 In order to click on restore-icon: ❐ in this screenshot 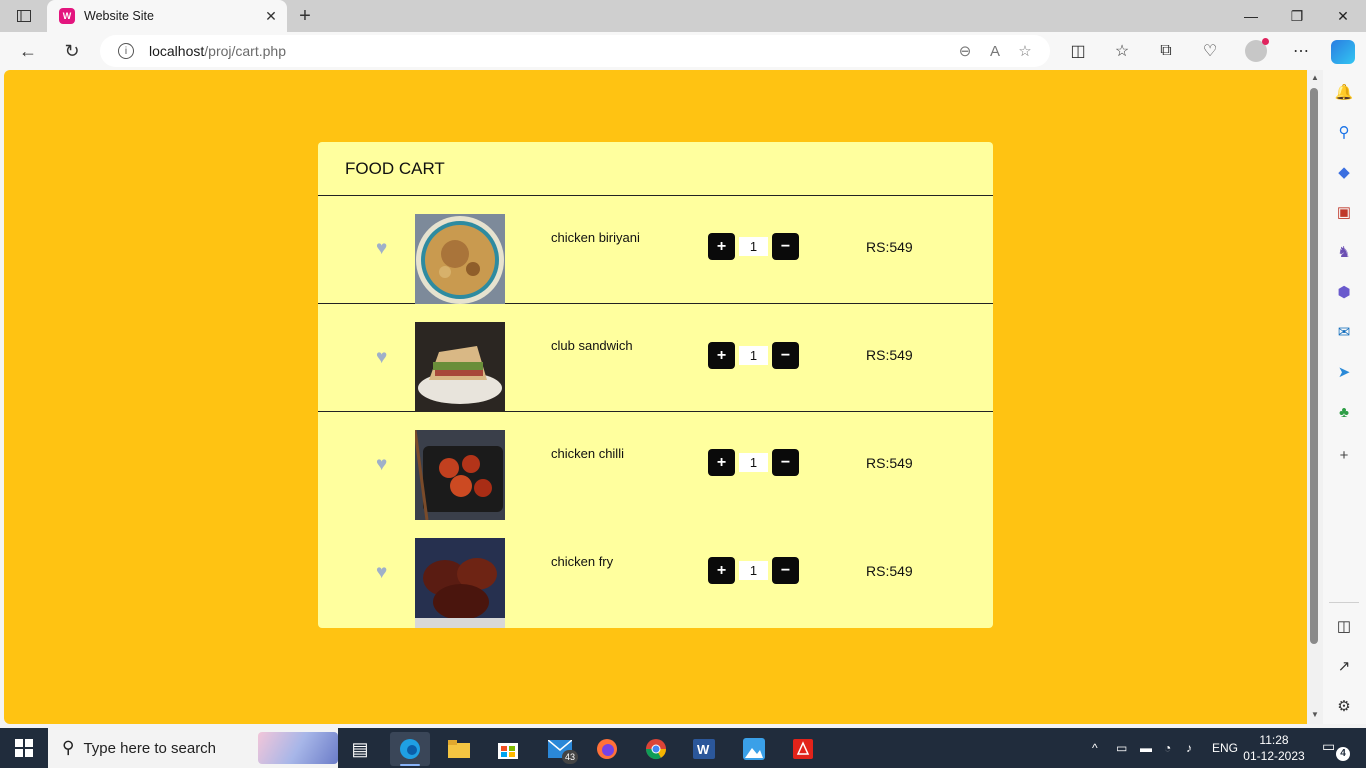, I will do `click(1297, 16)`.